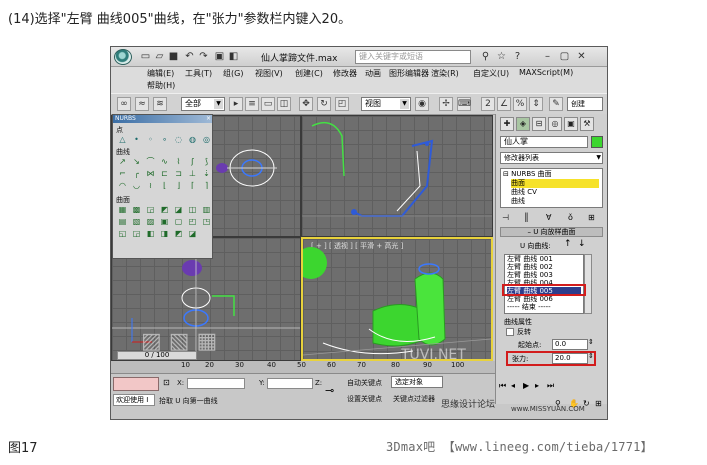 The image size is (707, 465). I want to click on point-curve-icon: ↘, so click(136, 162).